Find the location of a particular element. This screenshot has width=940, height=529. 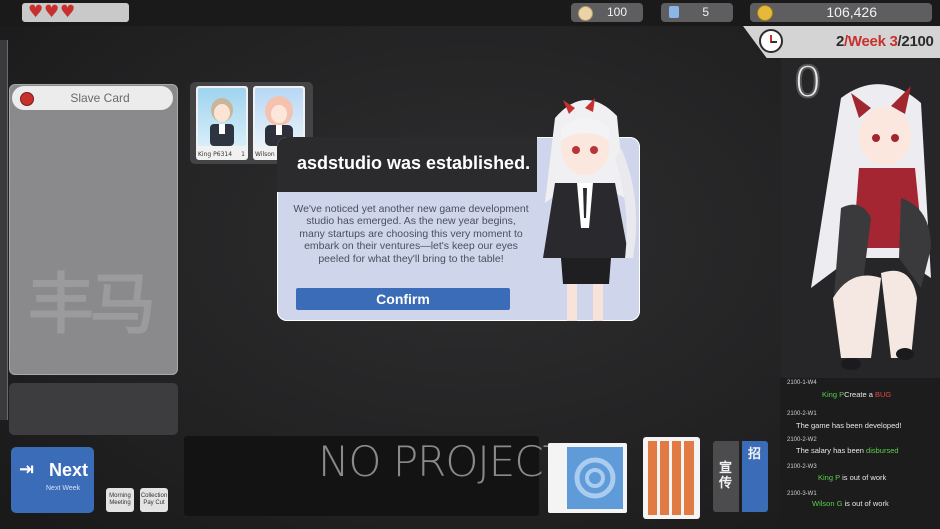

log-message: The game has been developed! is located at coordinates (849, 425).